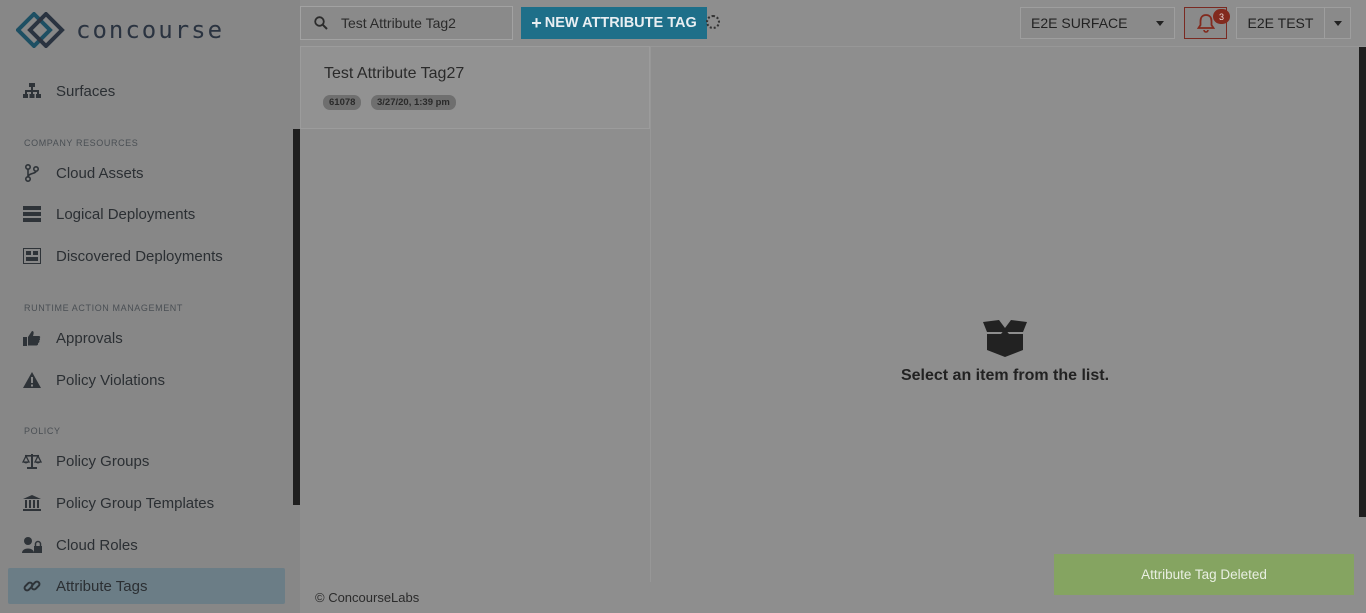  What do you see at coordinates (1005, 338) in the screenshot?
I see `open-box-icon` at bounding box center [1005, 338].